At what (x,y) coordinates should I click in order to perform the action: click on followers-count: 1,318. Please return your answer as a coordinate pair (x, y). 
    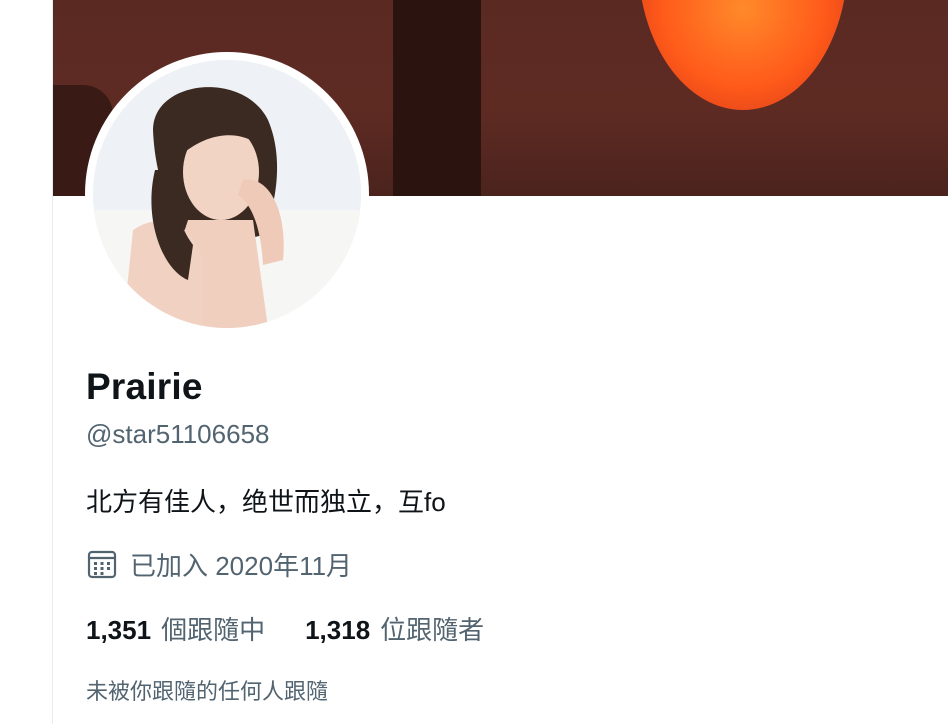
    Looking at the image, I should click on (338, 630).